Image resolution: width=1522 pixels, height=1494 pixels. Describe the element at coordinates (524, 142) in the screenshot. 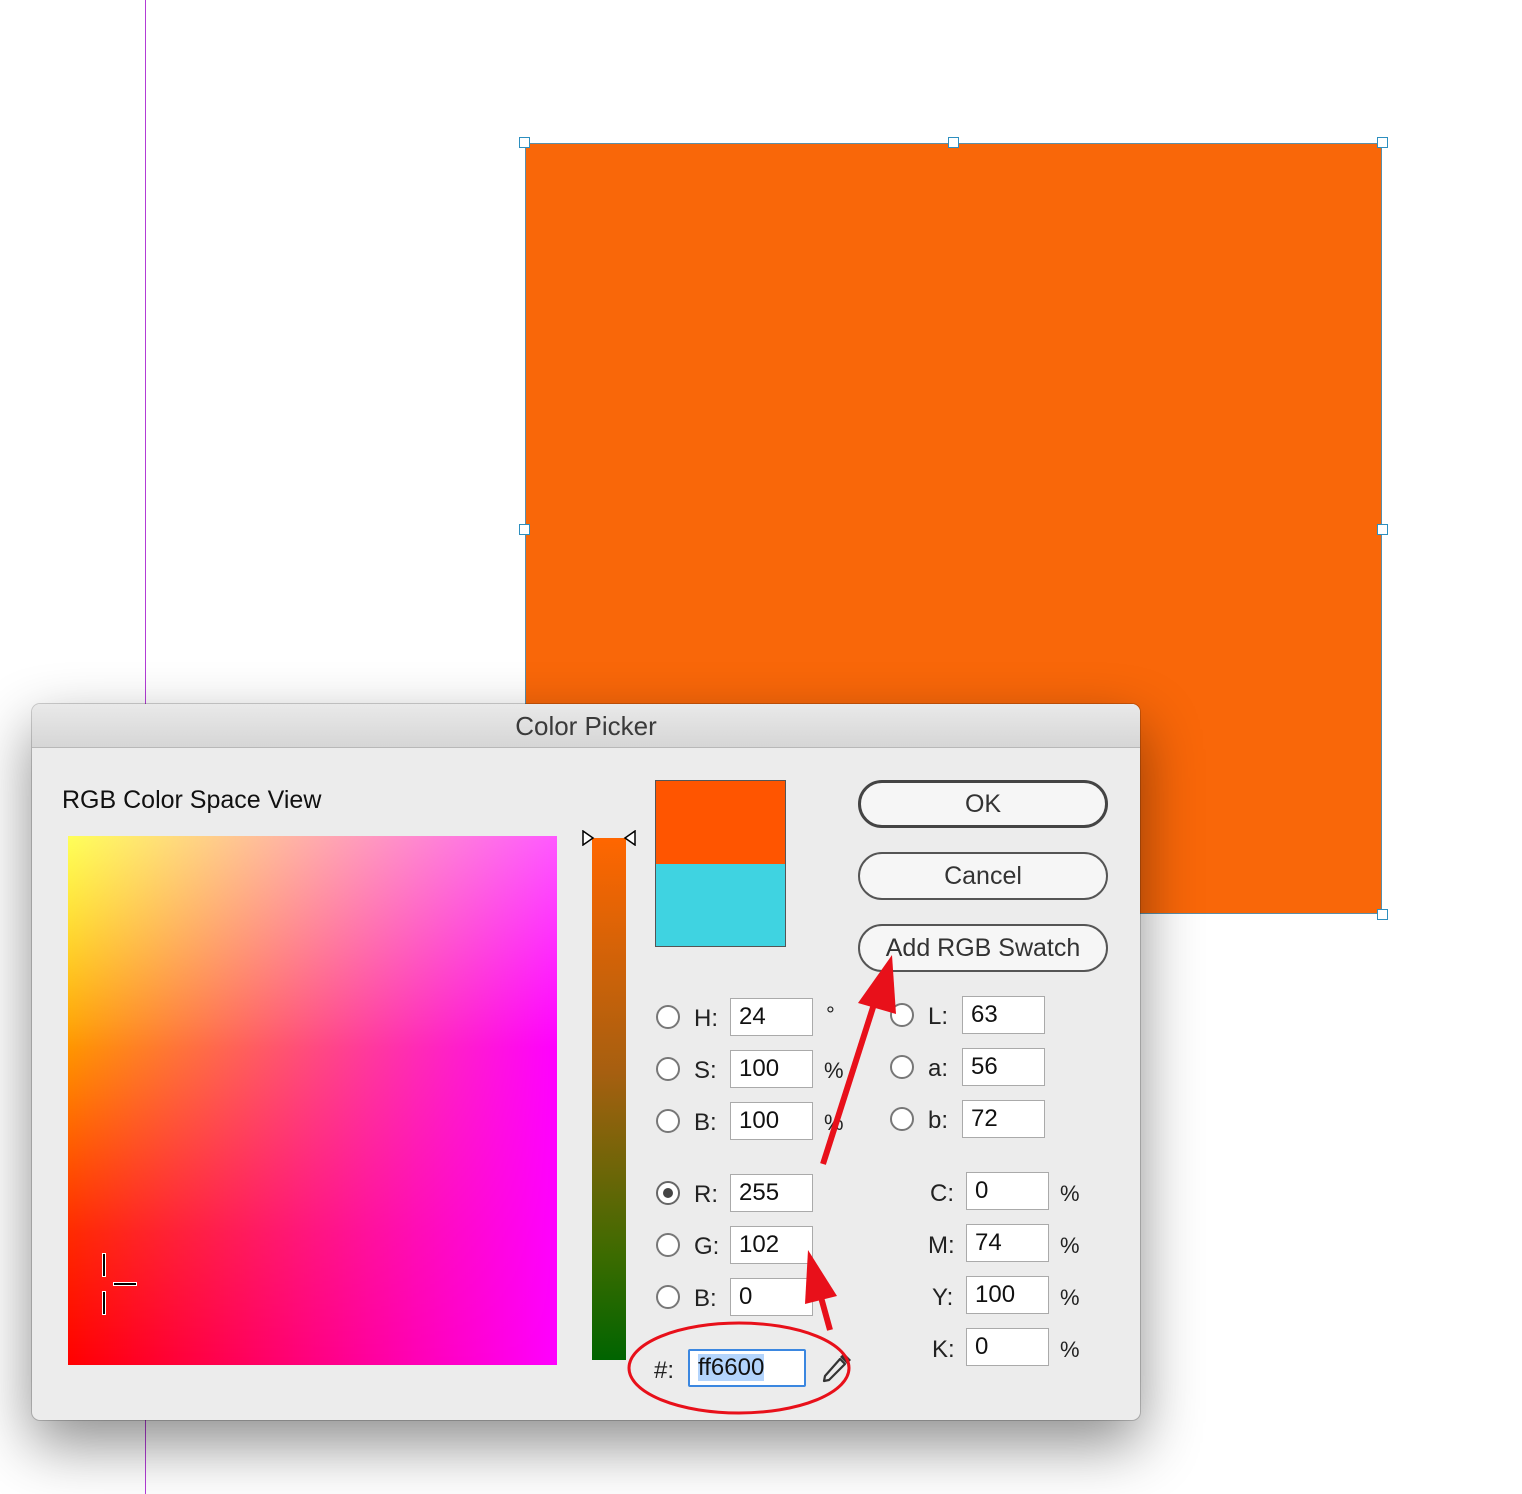

I see `selection-handle-top-left` at that location.